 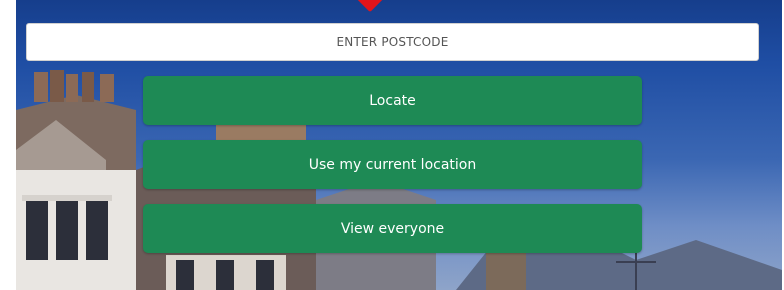 What do you see at coordinates (392, 228) in the screenshot?
I see `view-everyone-button: View everyone` at bounding box center [392, 228].